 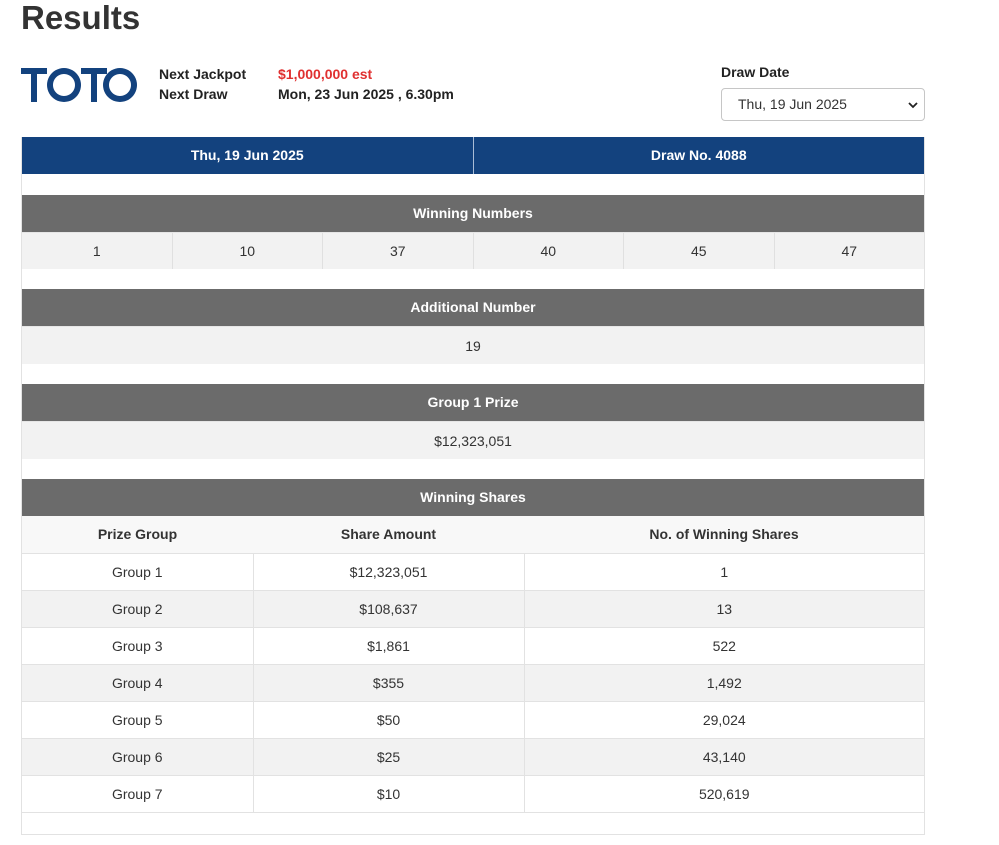 I want to click on winning-number: 1, so click(x=97, y=251).